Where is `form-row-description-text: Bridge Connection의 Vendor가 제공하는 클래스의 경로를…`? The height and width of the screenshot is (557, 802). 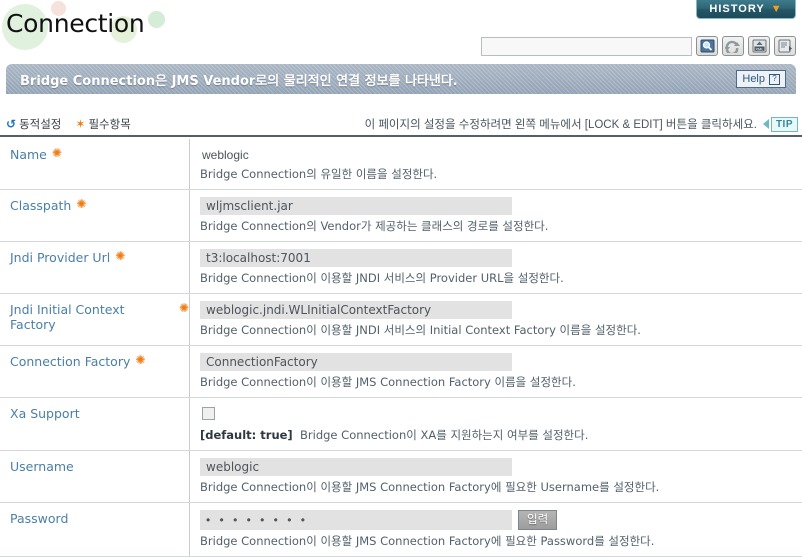
form-row-description-text: Bridge Connection의 Vendor가 제공하는 클래스의 경로를… is located at coordinates (374, 226).